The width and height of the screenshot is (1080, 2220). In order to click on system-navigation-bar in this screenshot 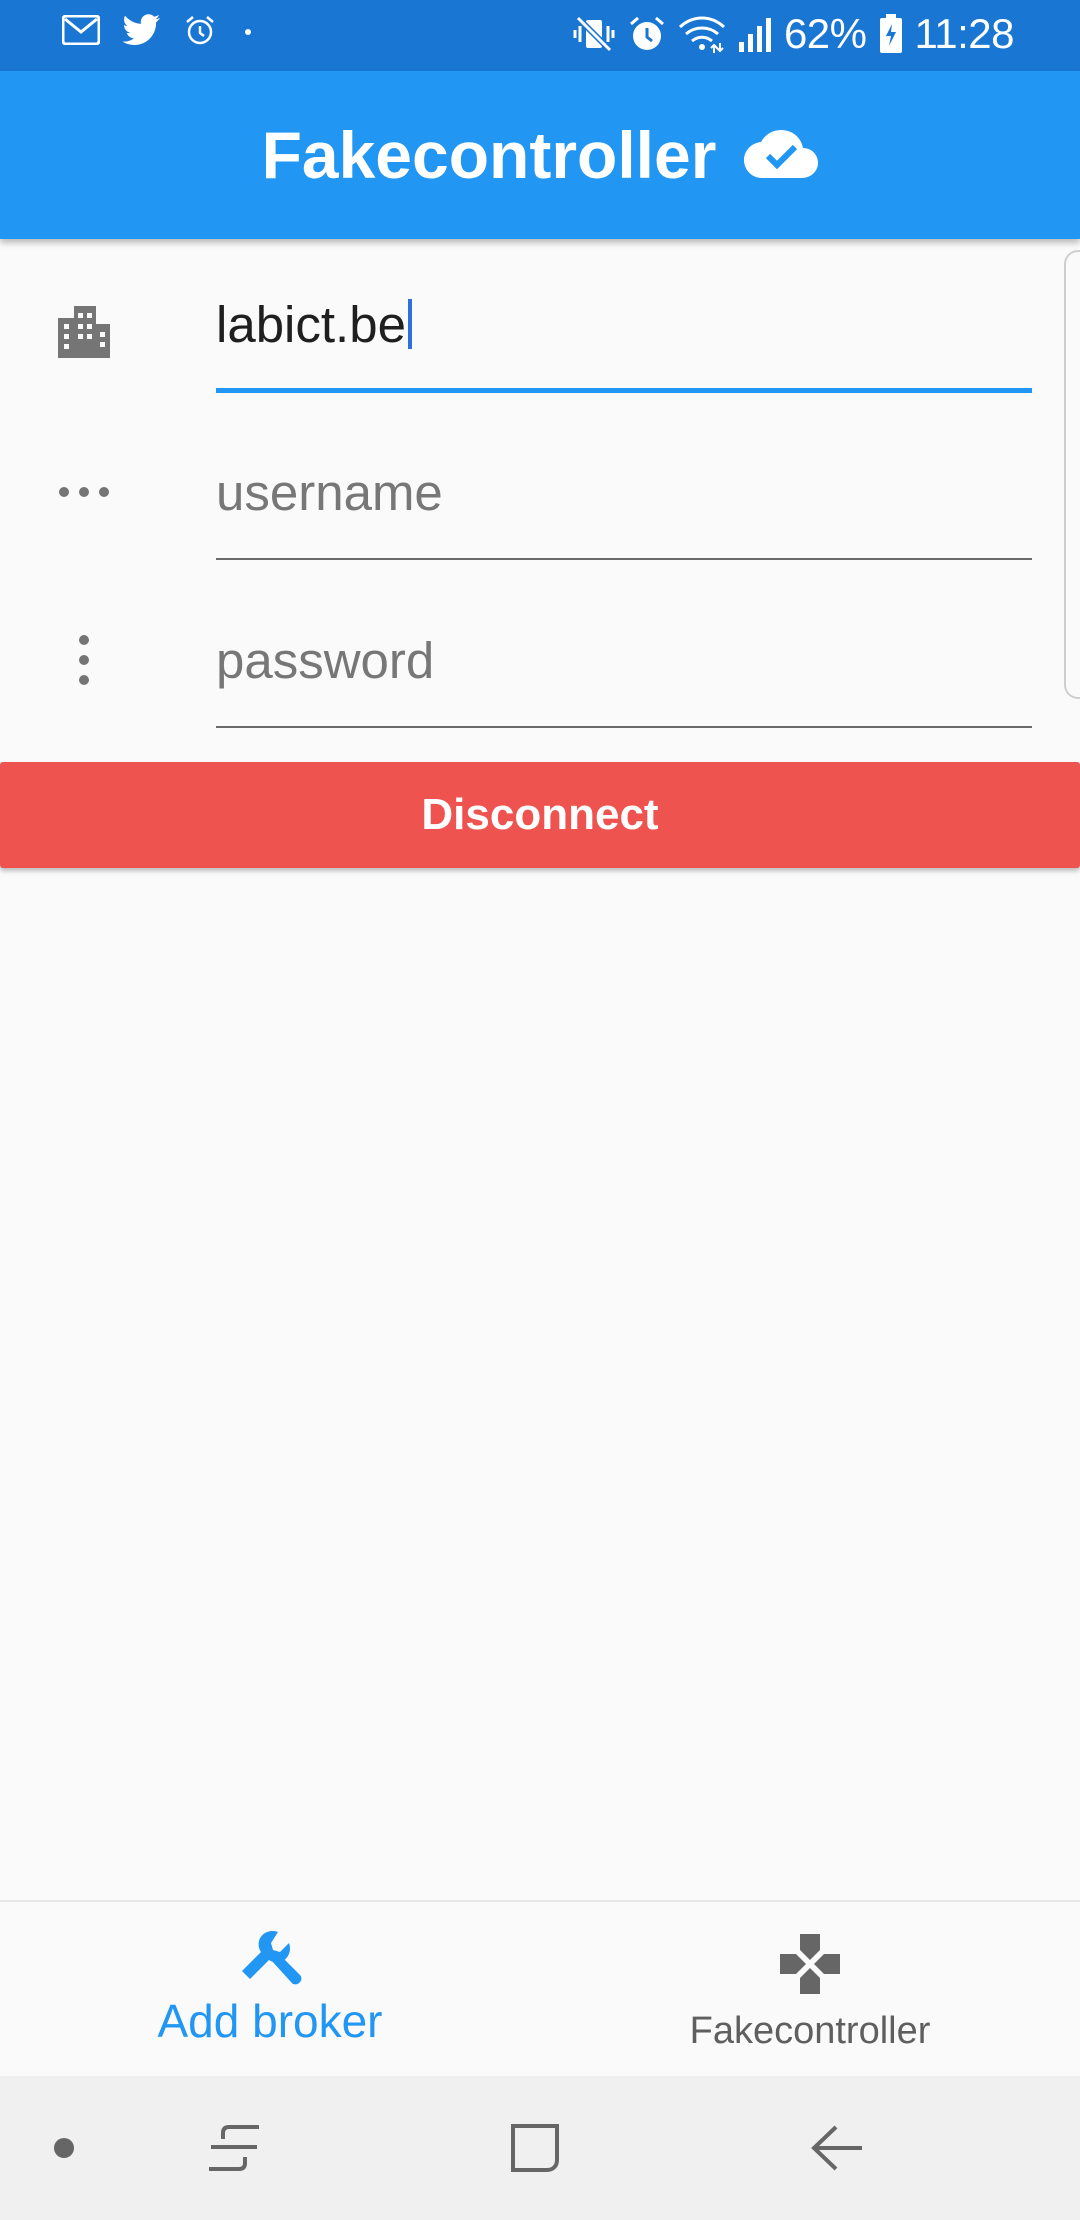, I will do `click(540, 2148)`.